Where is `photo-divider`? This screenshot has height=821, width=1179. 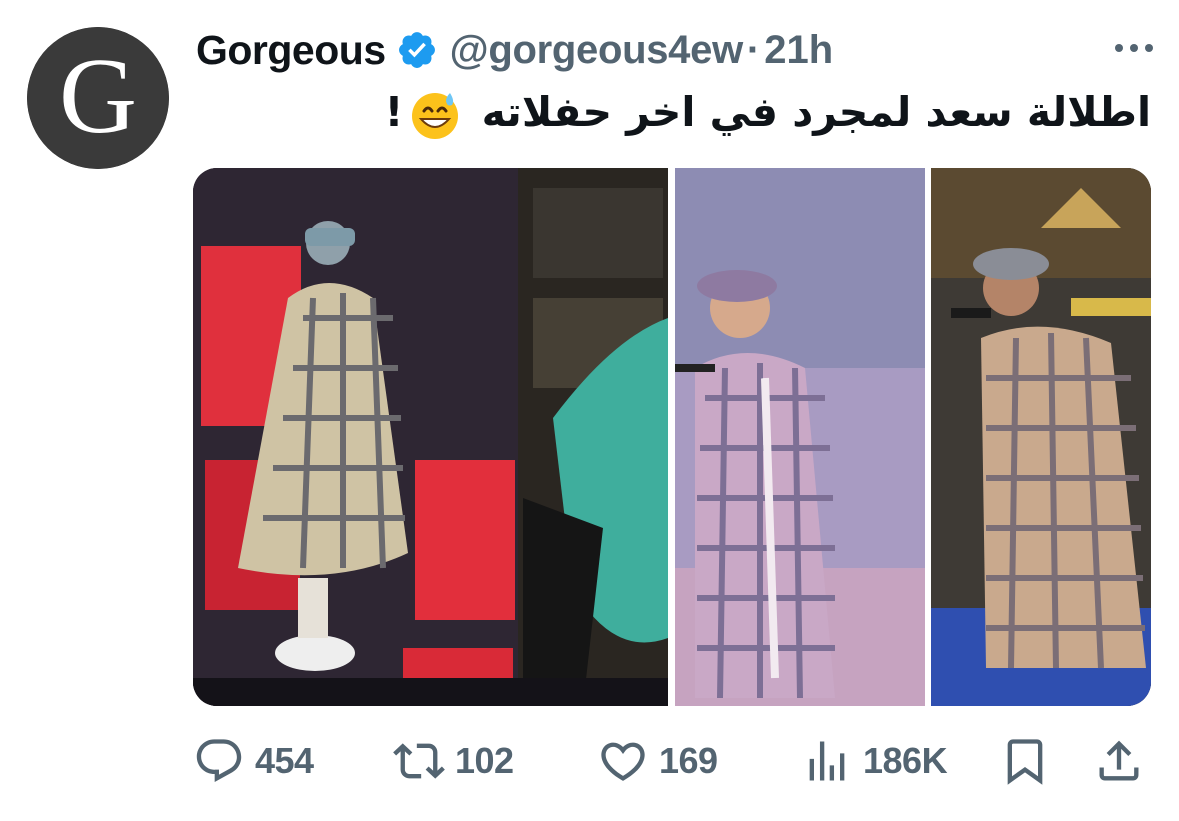
photo-divider is located at coordinates (671, 437).